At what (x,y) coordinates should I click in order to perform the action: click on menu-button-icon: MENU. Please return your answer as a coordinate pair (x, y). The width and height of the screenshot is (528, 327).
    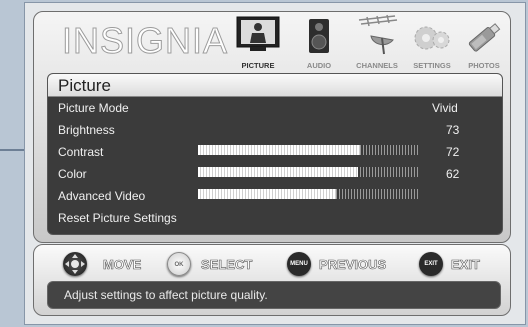
    Looking at the image, I should click on (299, 264).